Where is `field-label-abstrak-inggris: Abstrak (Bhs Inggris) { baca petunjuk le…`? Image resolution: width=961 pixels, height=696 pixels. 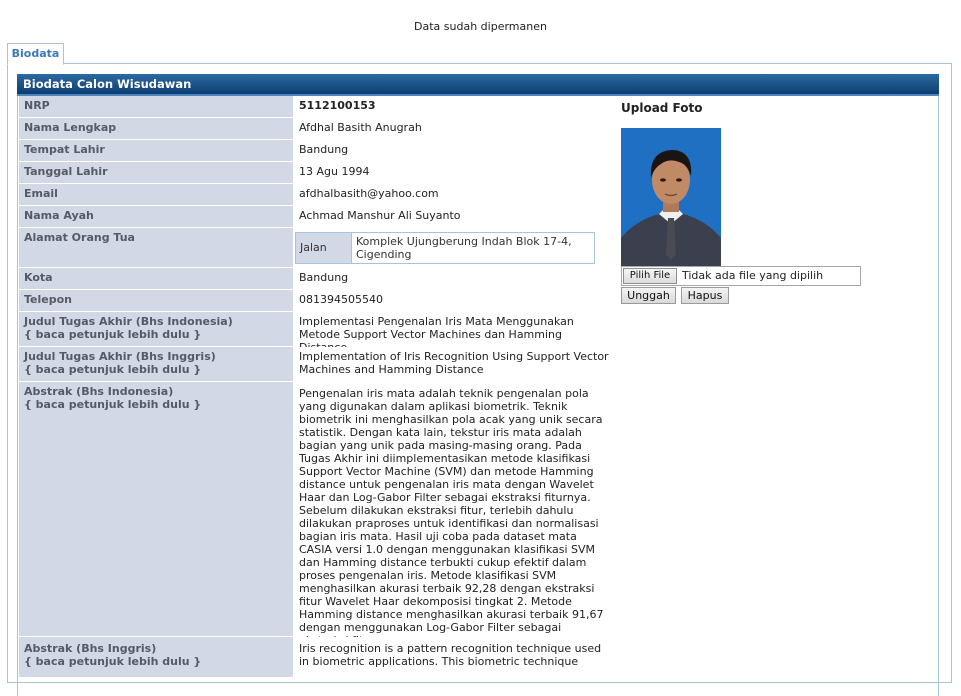 field-label-abstrak-inggris: Abstrak (Bhs Inggris) { baca petunjuk le… is located at coordinates (156, 657).